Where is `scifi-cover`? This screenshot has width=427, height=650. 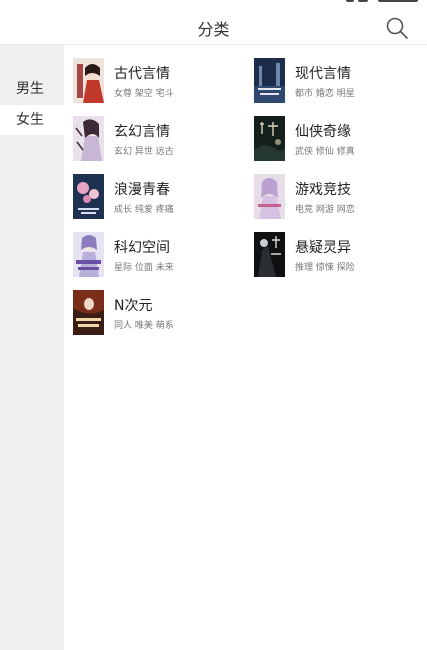
scifi-cover is located at coordinates (88, 254).